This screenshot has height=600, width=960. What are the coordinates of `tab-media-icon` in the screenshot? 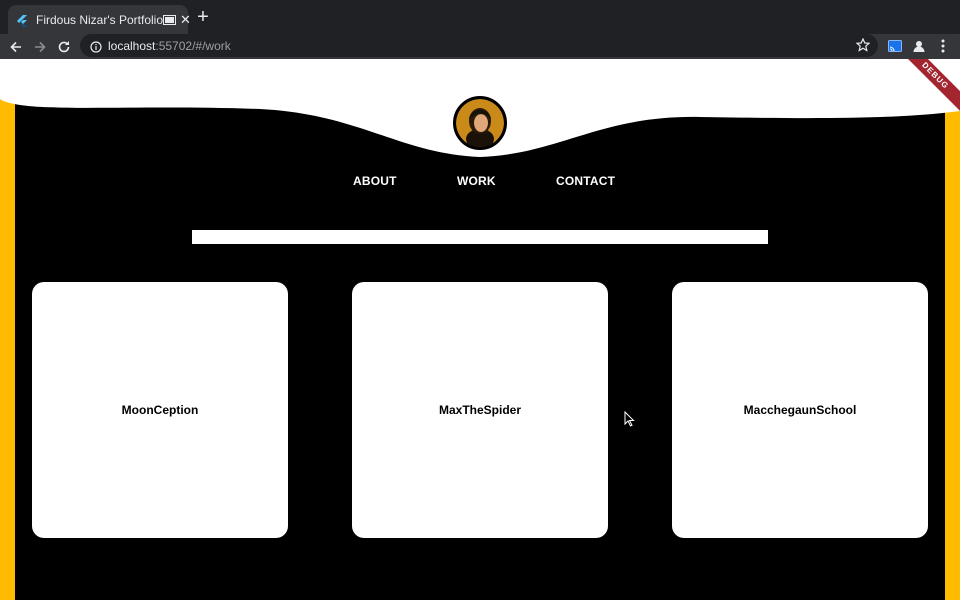 It's located at (169, 20).